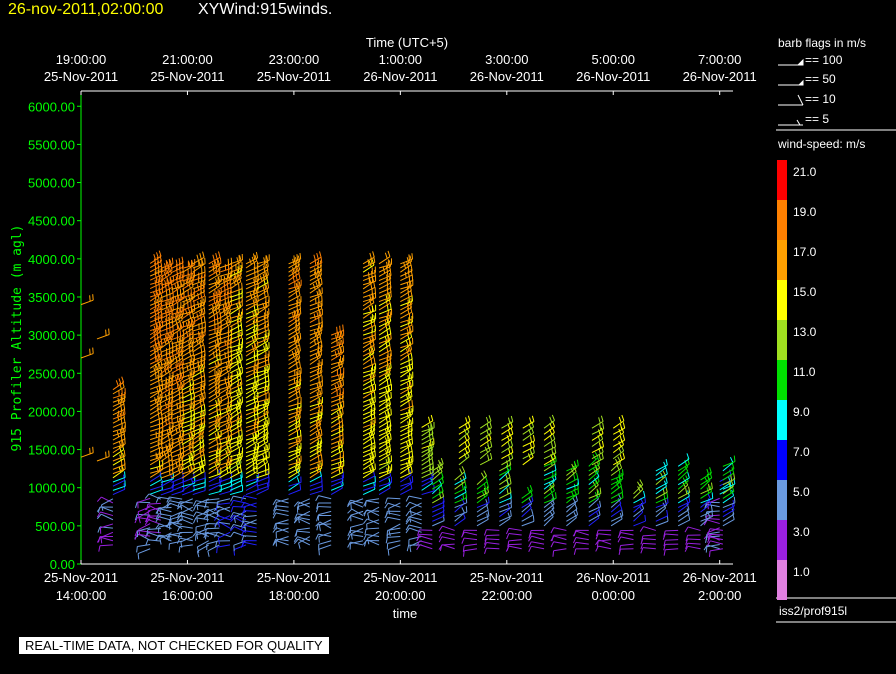  Describe the element at coordinates (51, 259) in the screenshot. I see `y-tick-label: 4000.00` at that location.